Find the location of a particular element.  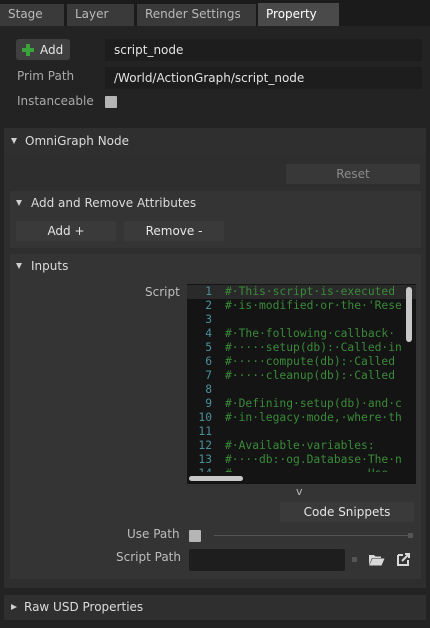

code-line: 8 is located at coordinates (208, 389).